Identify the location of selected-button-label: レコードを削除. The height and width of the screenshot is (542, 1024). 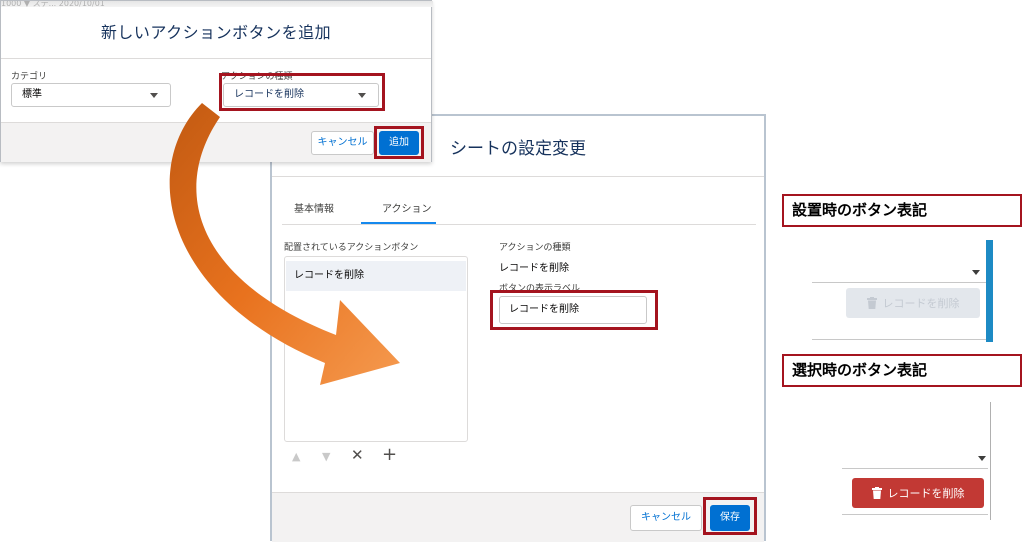
(926, 493).